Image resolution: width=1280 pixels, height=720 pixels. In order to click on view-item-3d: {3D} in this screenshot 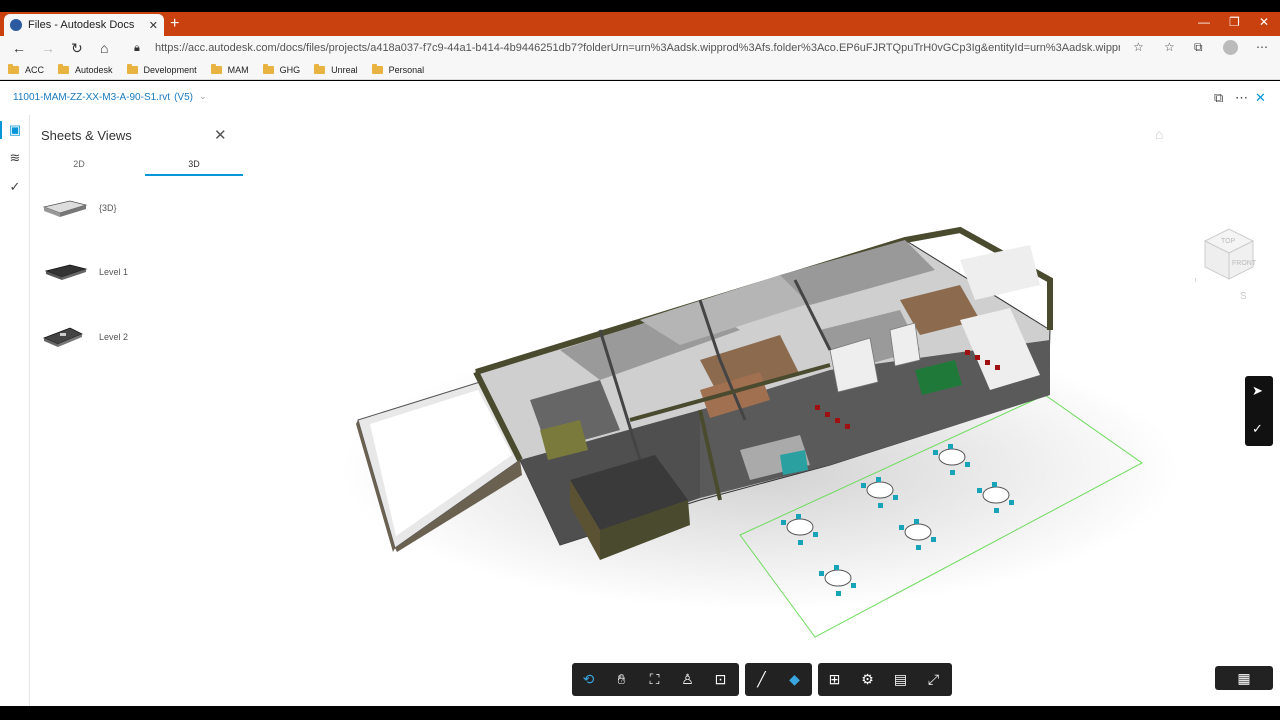, I will do `click(78, 208)`.